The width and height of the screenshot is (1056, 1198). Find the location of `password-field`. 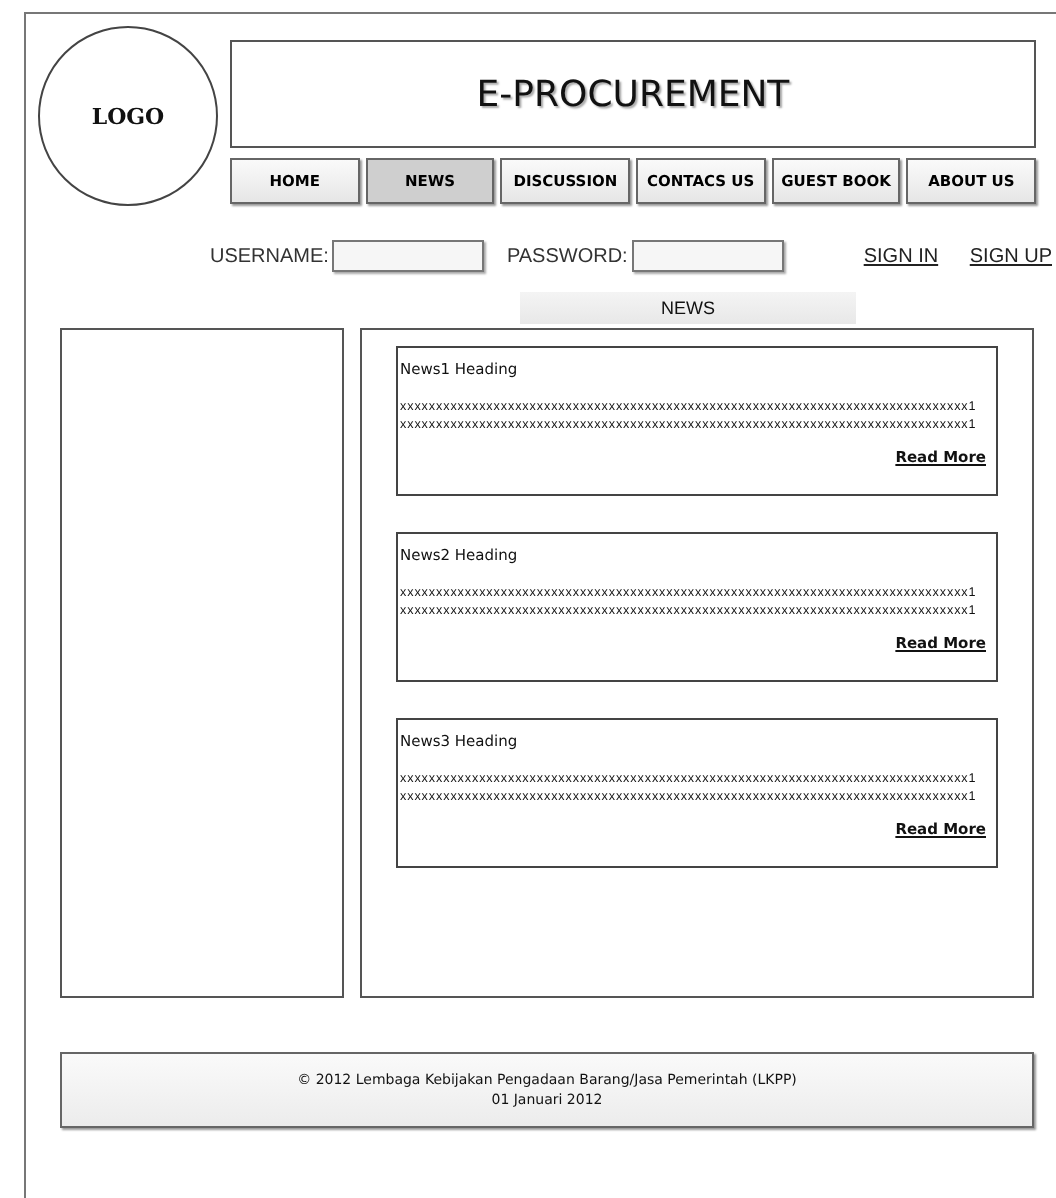

password-field is located at coordinates (707, 256).